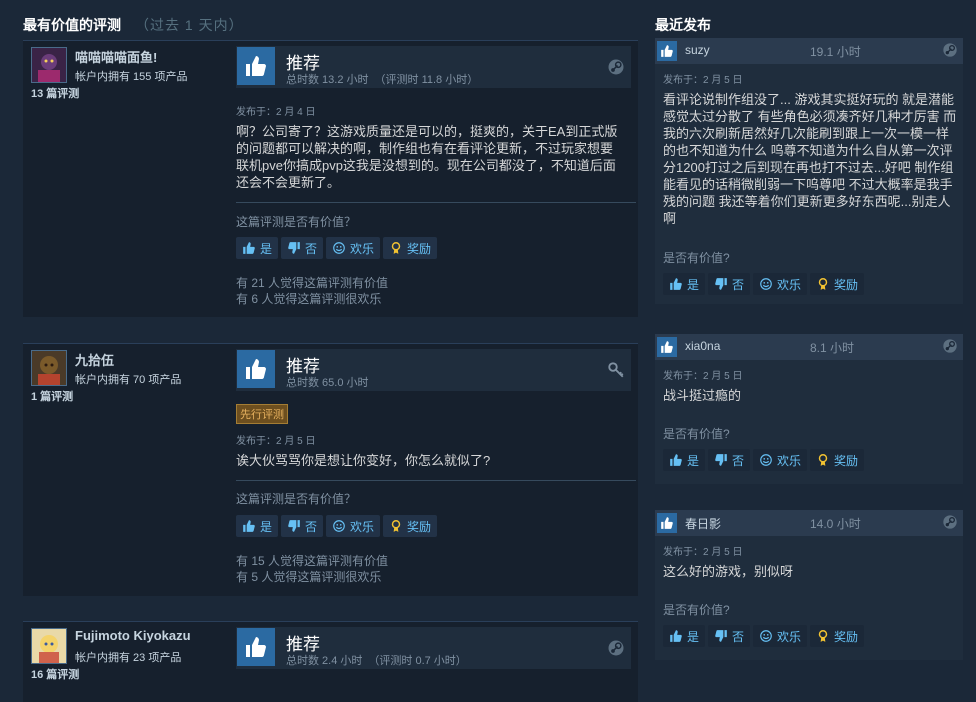 Image resolution: width=976 pixels, height=702 pixels. What do you see at coordinates (296, 499) in the screenshot?
I see `helpful-question: 这篇评测是否有价值？` at bounding box center [296, 499].